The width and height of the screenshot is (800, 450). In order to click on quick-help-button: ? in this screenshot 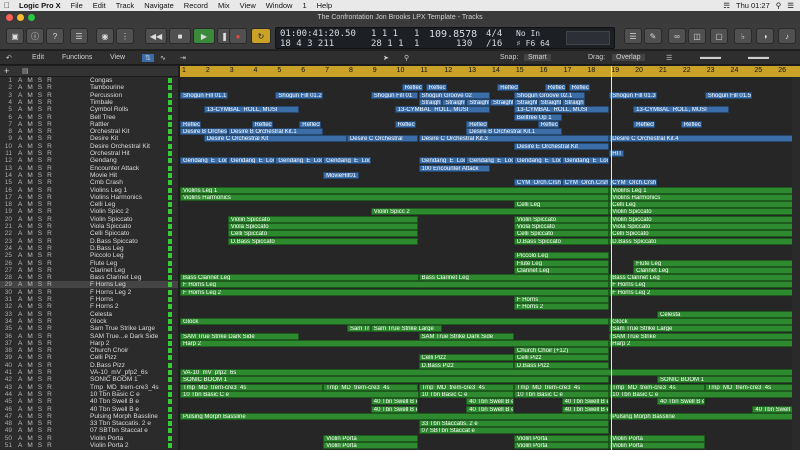, I will do `click(55, 36)`.